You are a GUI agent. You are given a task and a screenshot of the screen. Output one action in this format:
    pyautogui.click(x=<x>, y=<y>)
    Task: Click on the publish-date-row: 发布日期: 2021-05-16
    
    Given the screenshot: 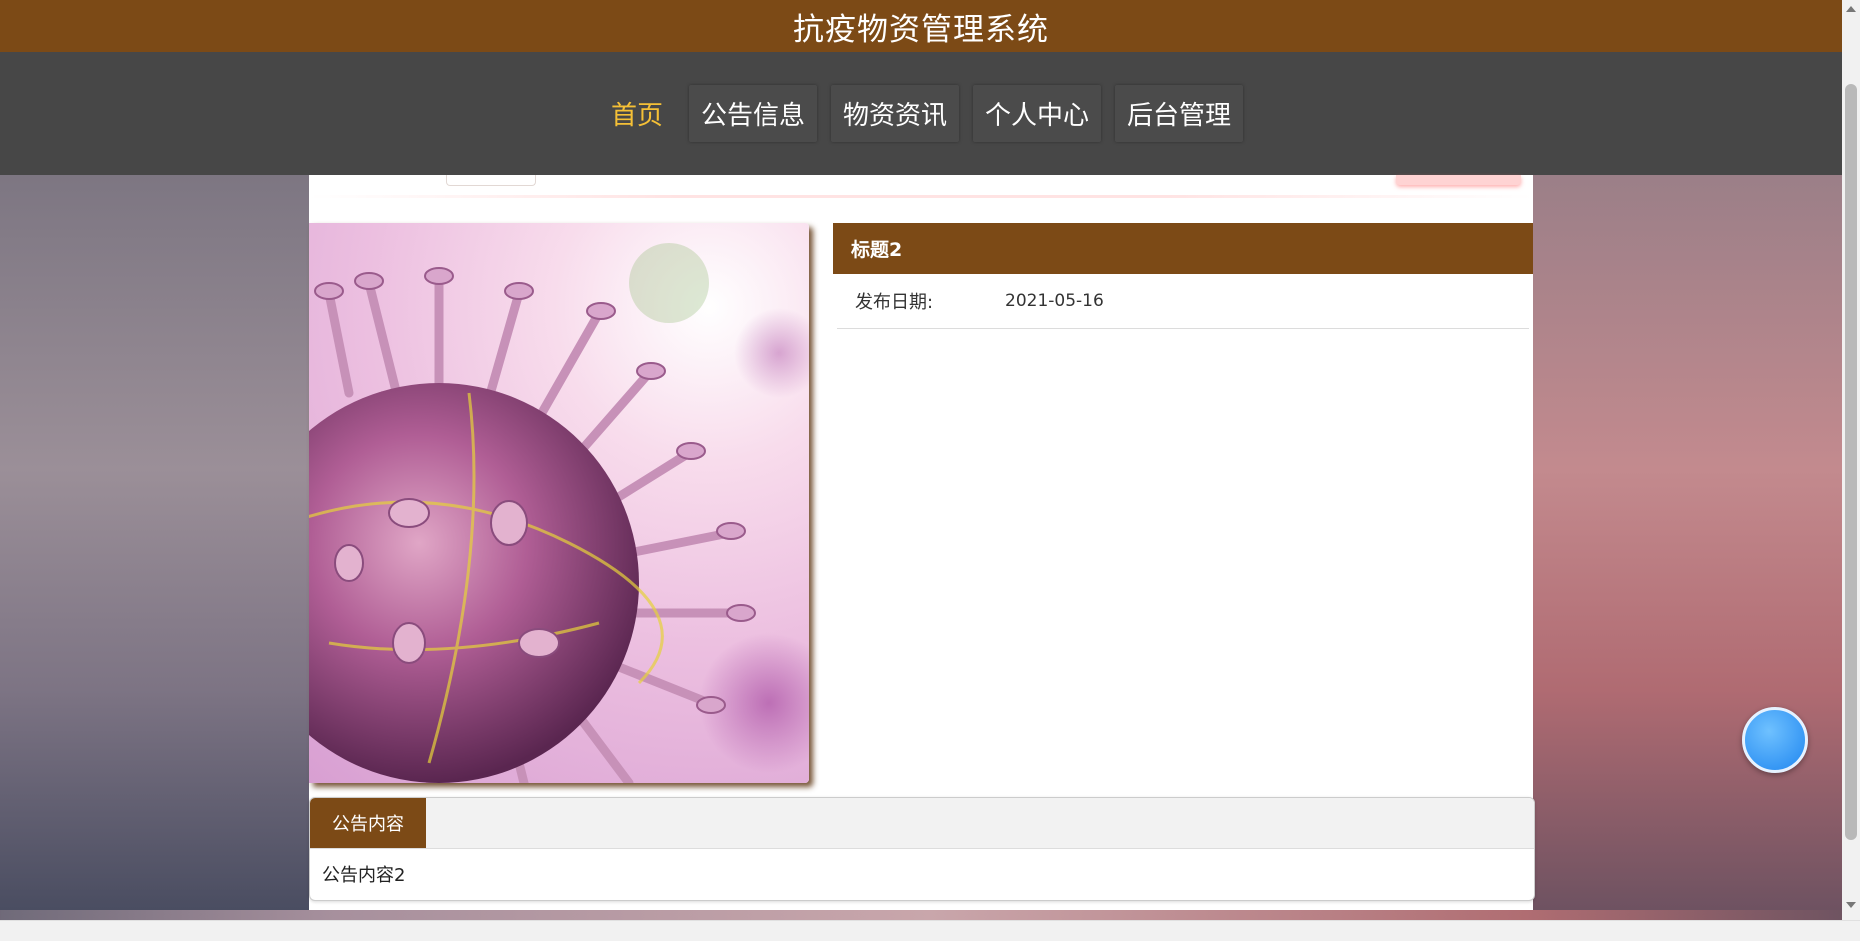 What is the action you would take?
    pyautogui.click(x=1183, y=301)
    